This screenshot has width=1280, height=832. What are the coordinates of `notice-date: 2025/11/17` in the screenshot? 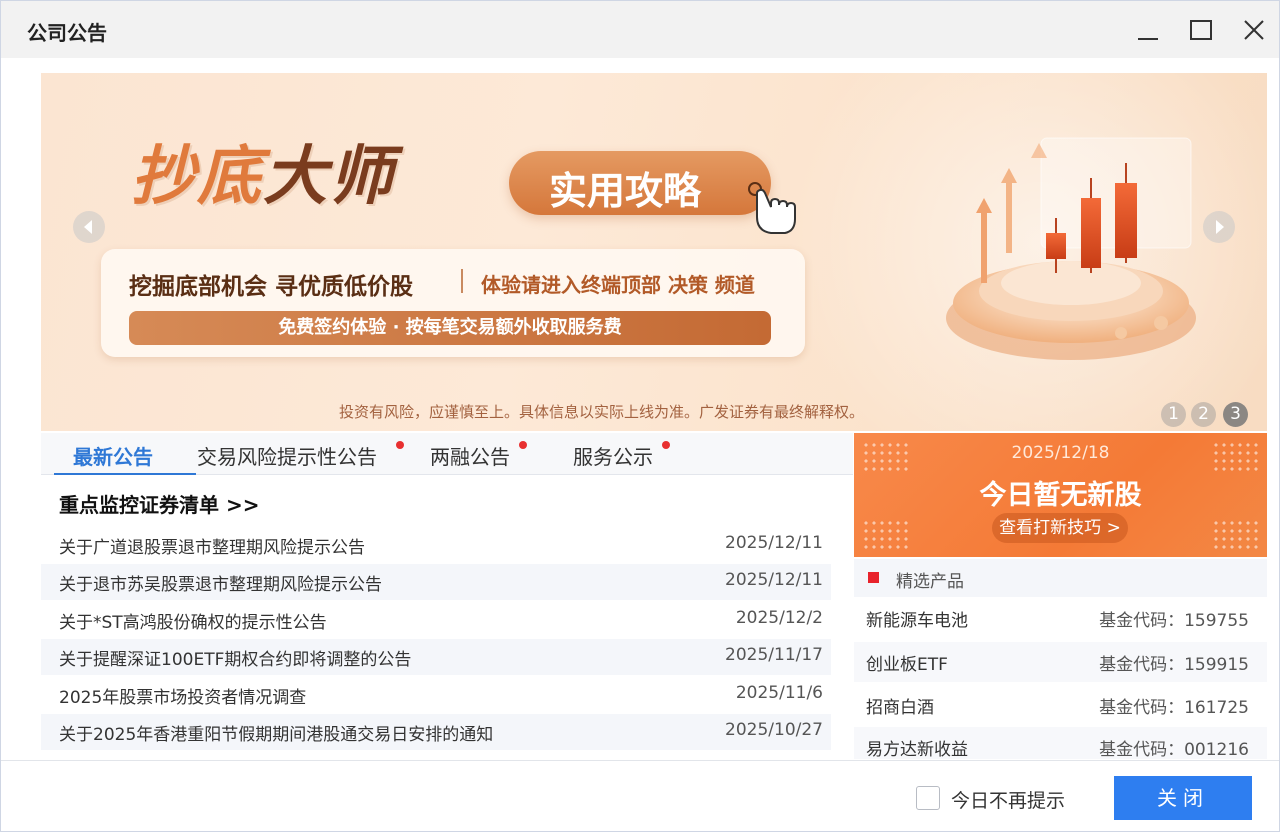 It's located at (774, 655).